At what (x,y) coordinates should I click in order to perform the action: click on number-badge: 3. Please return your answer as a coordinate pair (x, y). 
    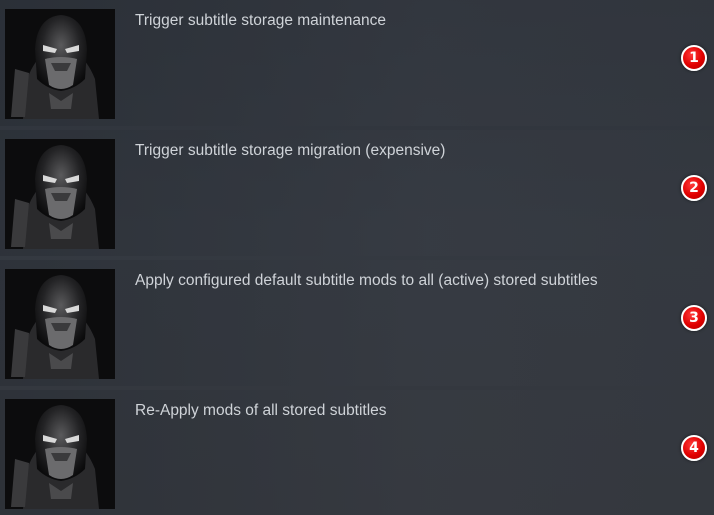
    Looking at the image, I should click on (694, 318).